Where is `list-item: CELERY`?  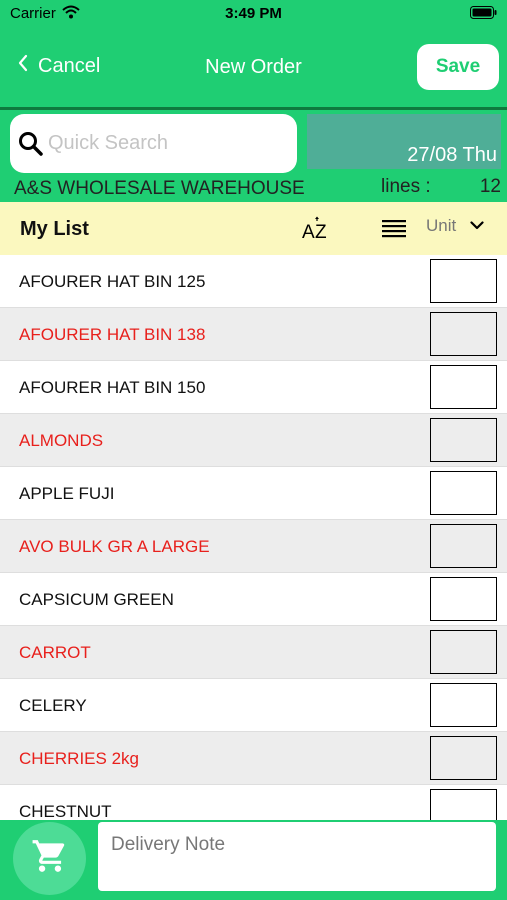
list-item: CELERY is located at coordinates (253, 705).